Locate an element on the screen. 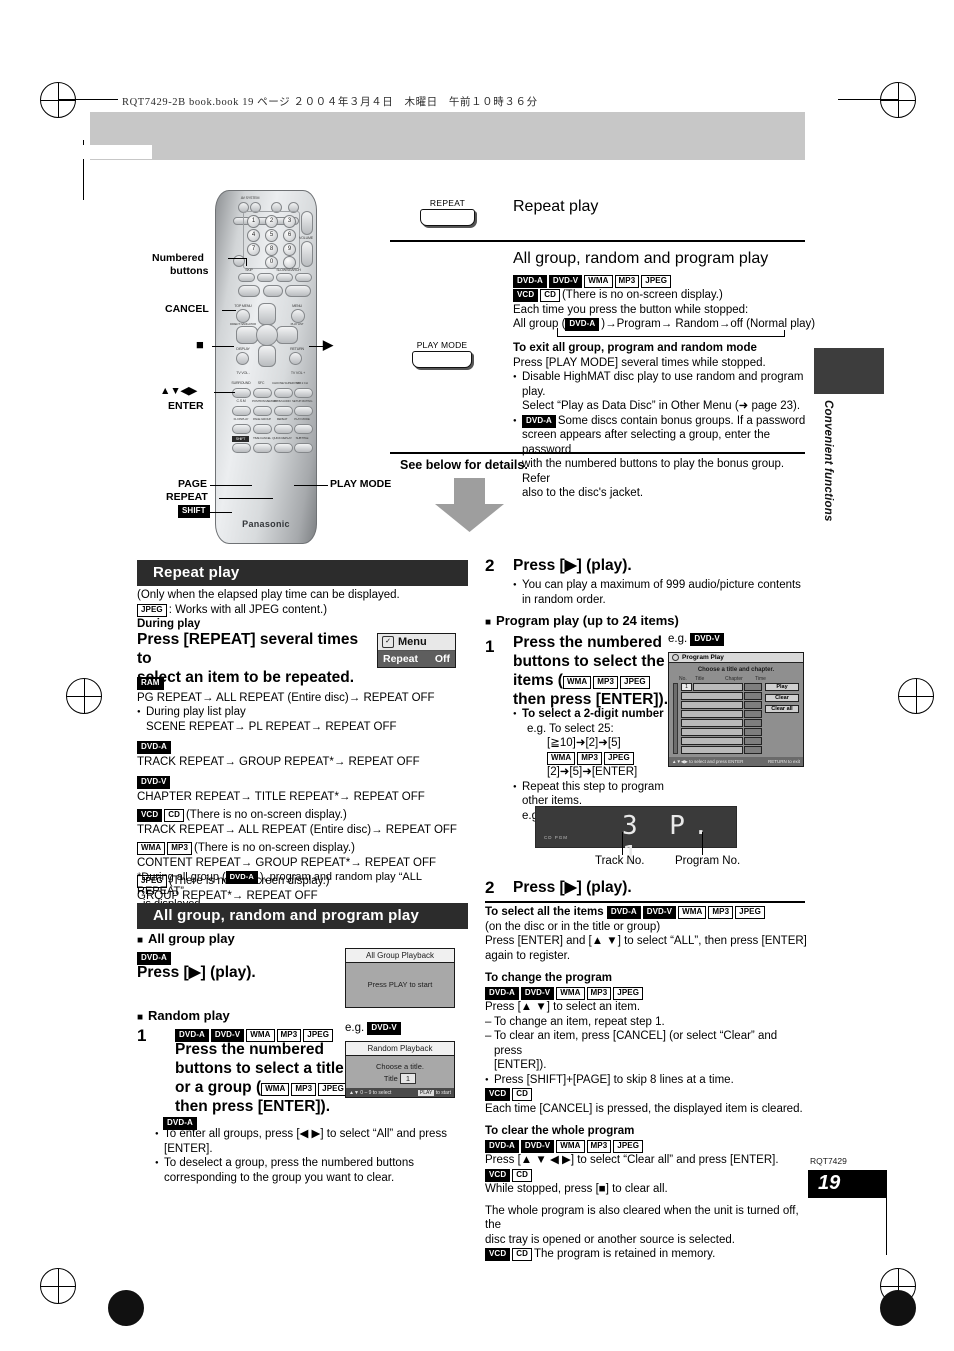 The image size is (954, 1351). osd-col-no: No. is located at coordinates (683, 679).